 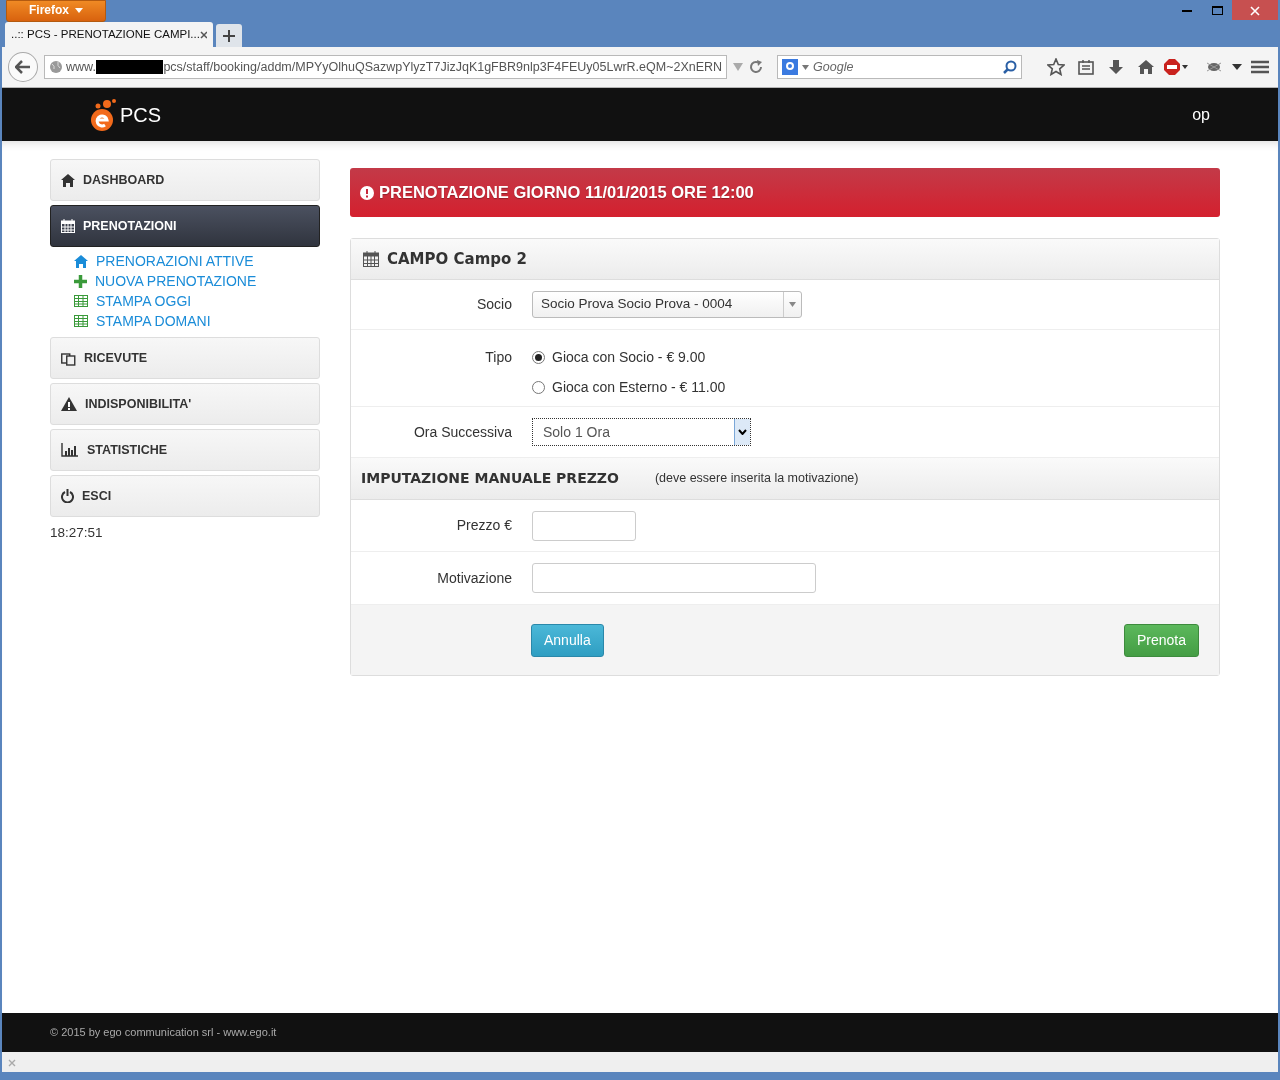 What do you see at coordinates (81, 67) in the screenshot?
I see `url-text: www.` at bounding box center [81, 67].